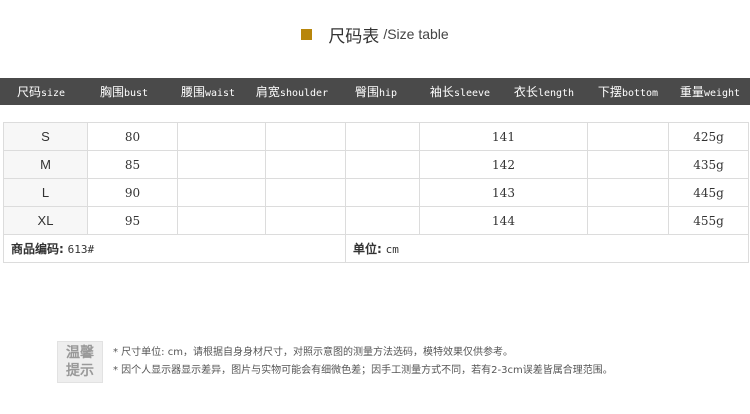  Describe the element at coordinates (45, 220) in the screenshot. I see `cell-size: XL` at that location.